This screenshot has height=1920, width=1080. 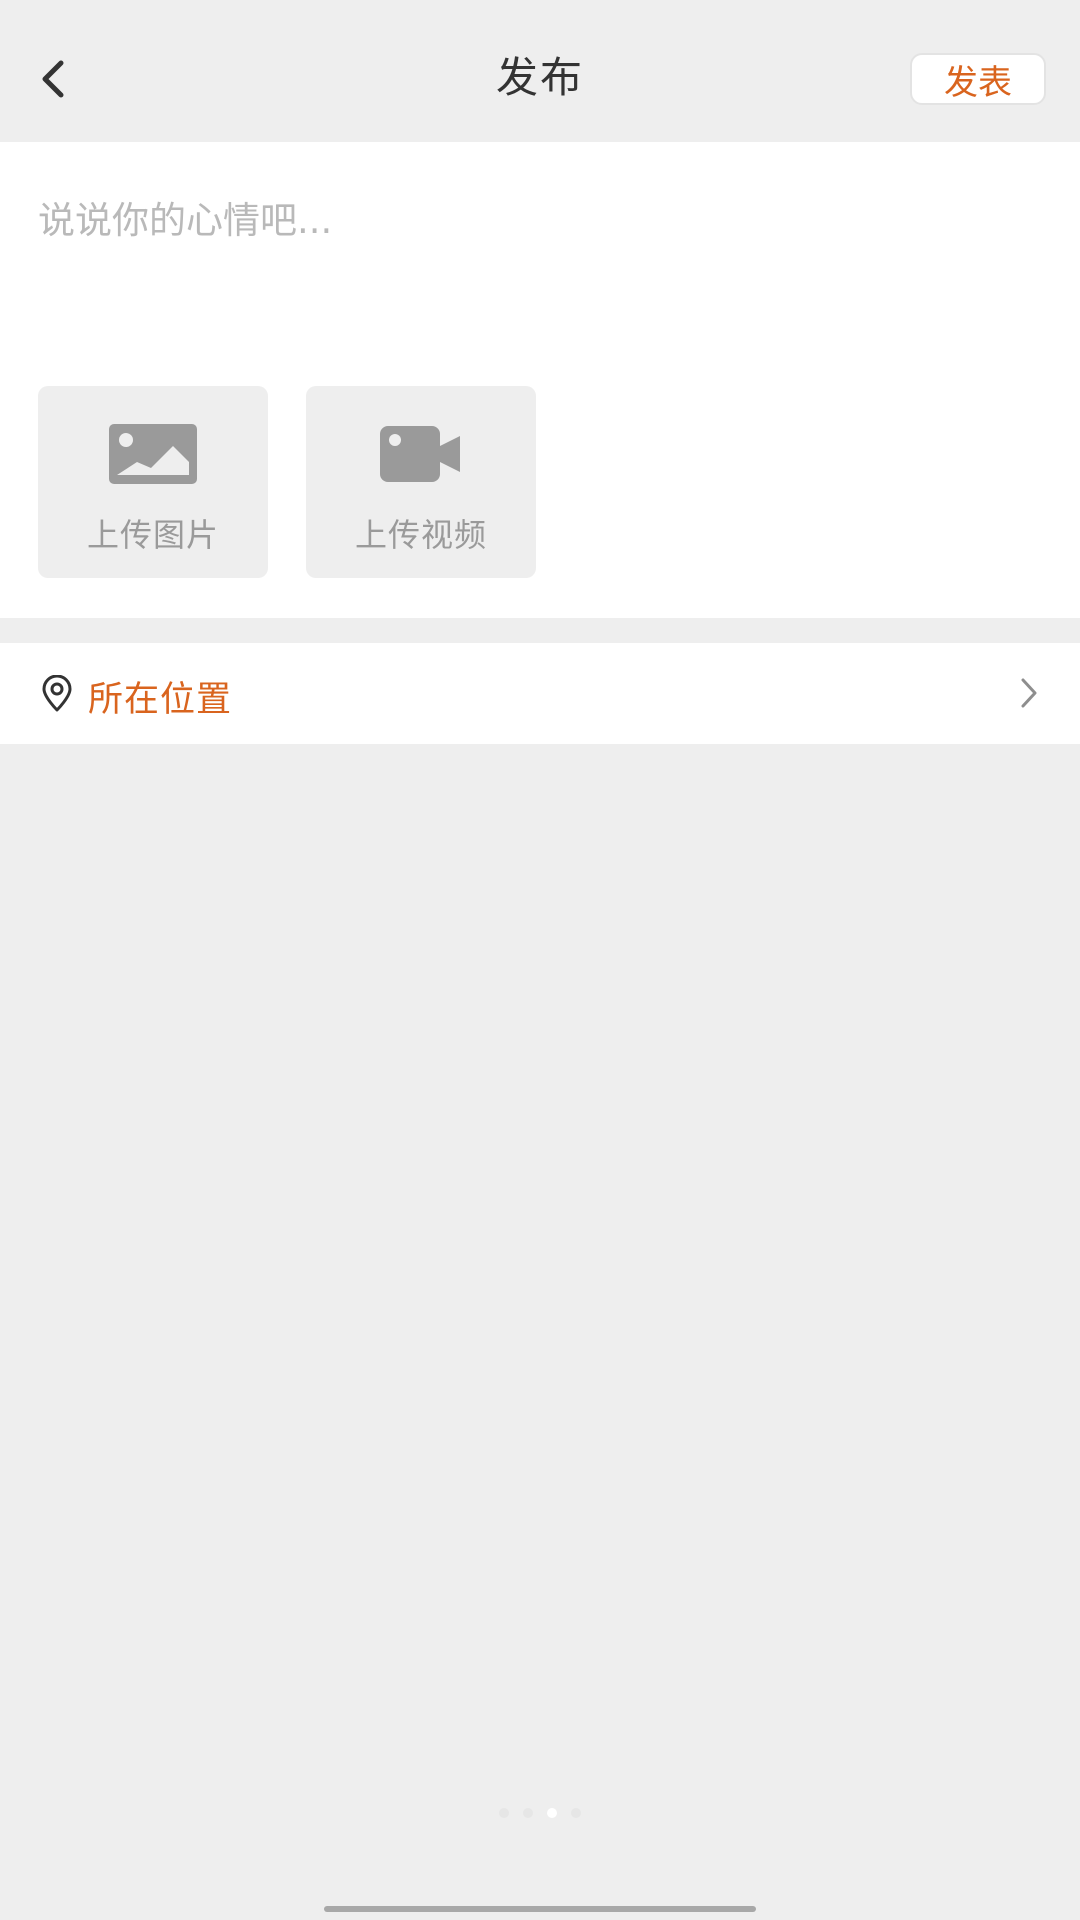 I want to click on upload-image-button: 上传图片, so click(x=153, y=482).